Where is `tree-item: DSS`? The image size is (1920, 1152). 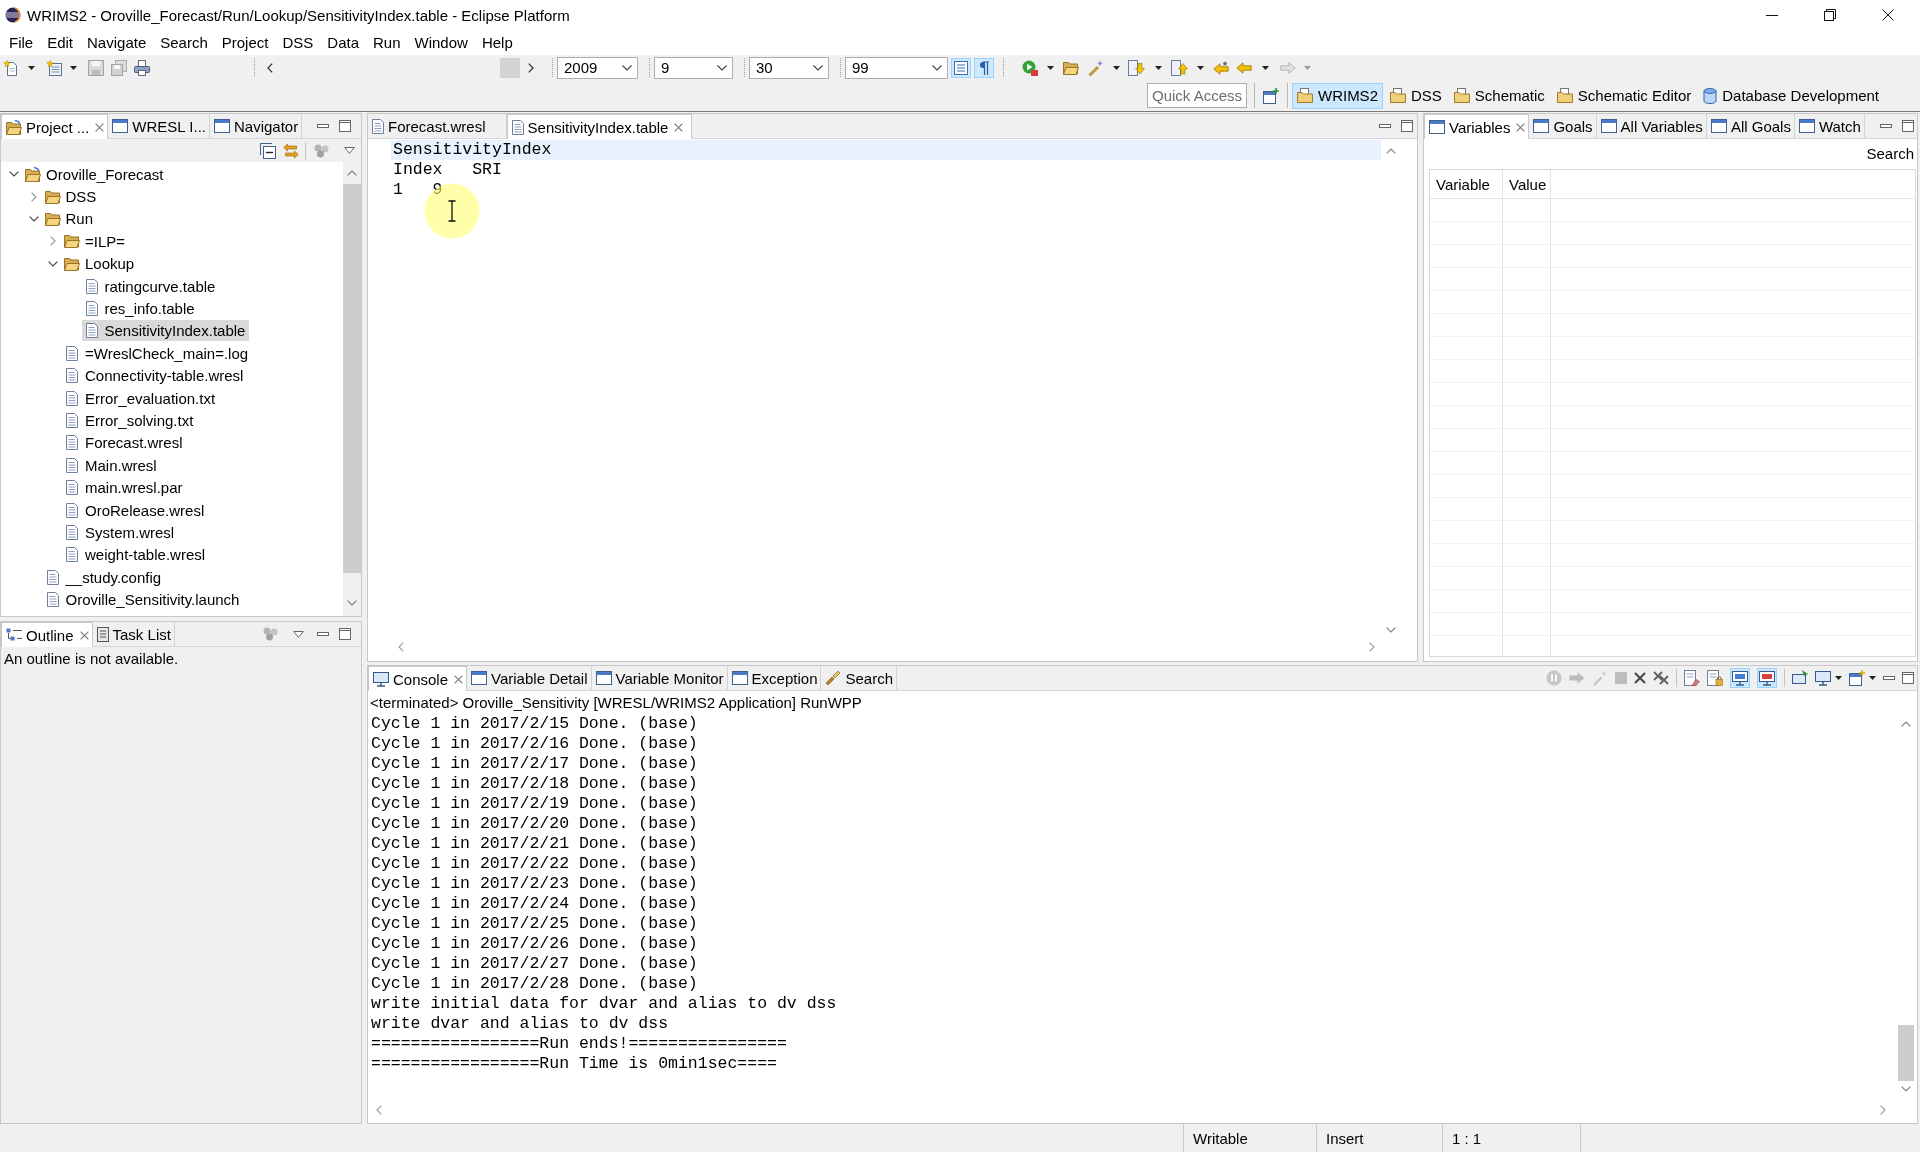
tree-item: DSS is located at coordinates (71, 197).